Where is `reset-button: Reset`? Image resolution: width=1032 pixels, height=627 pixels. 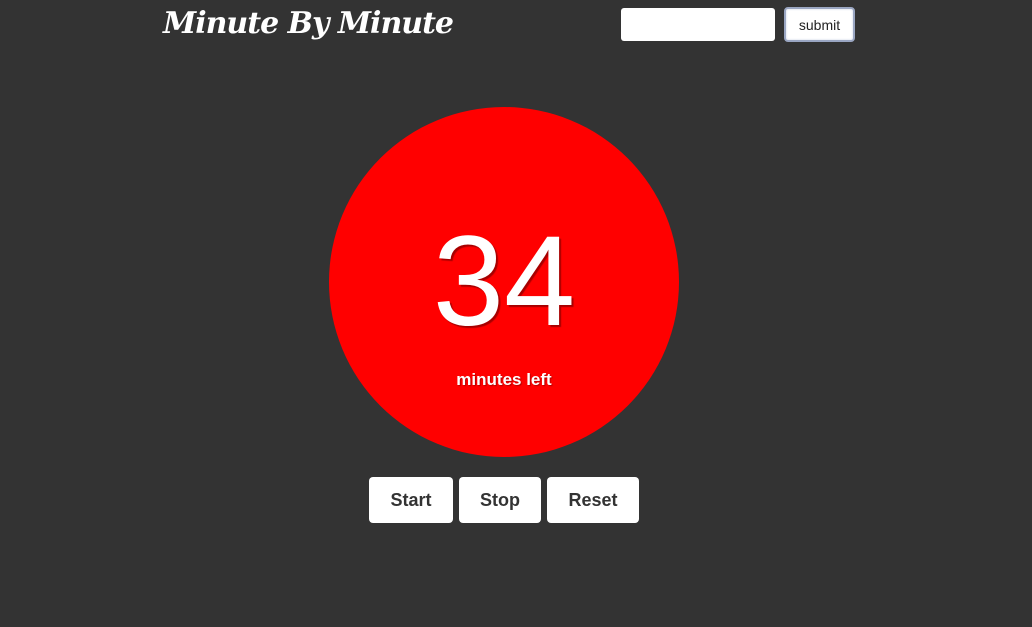
reset-button: Reset is located at coordinates (593, 500).